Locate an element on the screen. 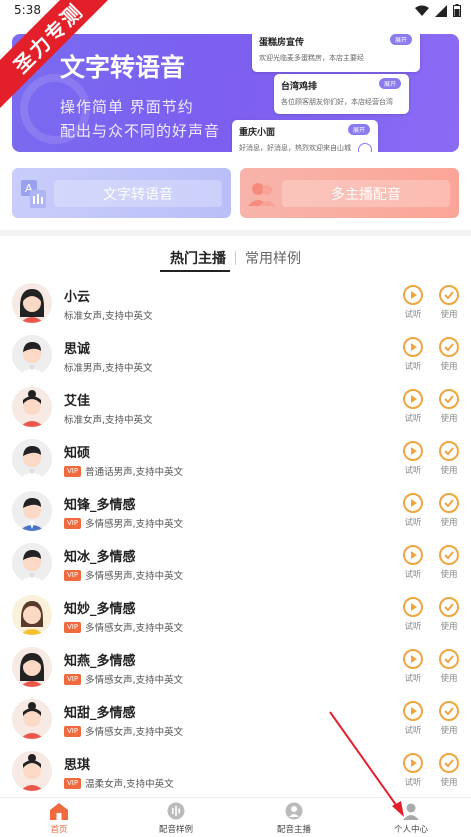 The height and width of the screenshot is (837, 471). voice-row: 知妙_多情感 VIP 多情感女声,支持中英文 试听 使用 is located at coordinates (235, 617).